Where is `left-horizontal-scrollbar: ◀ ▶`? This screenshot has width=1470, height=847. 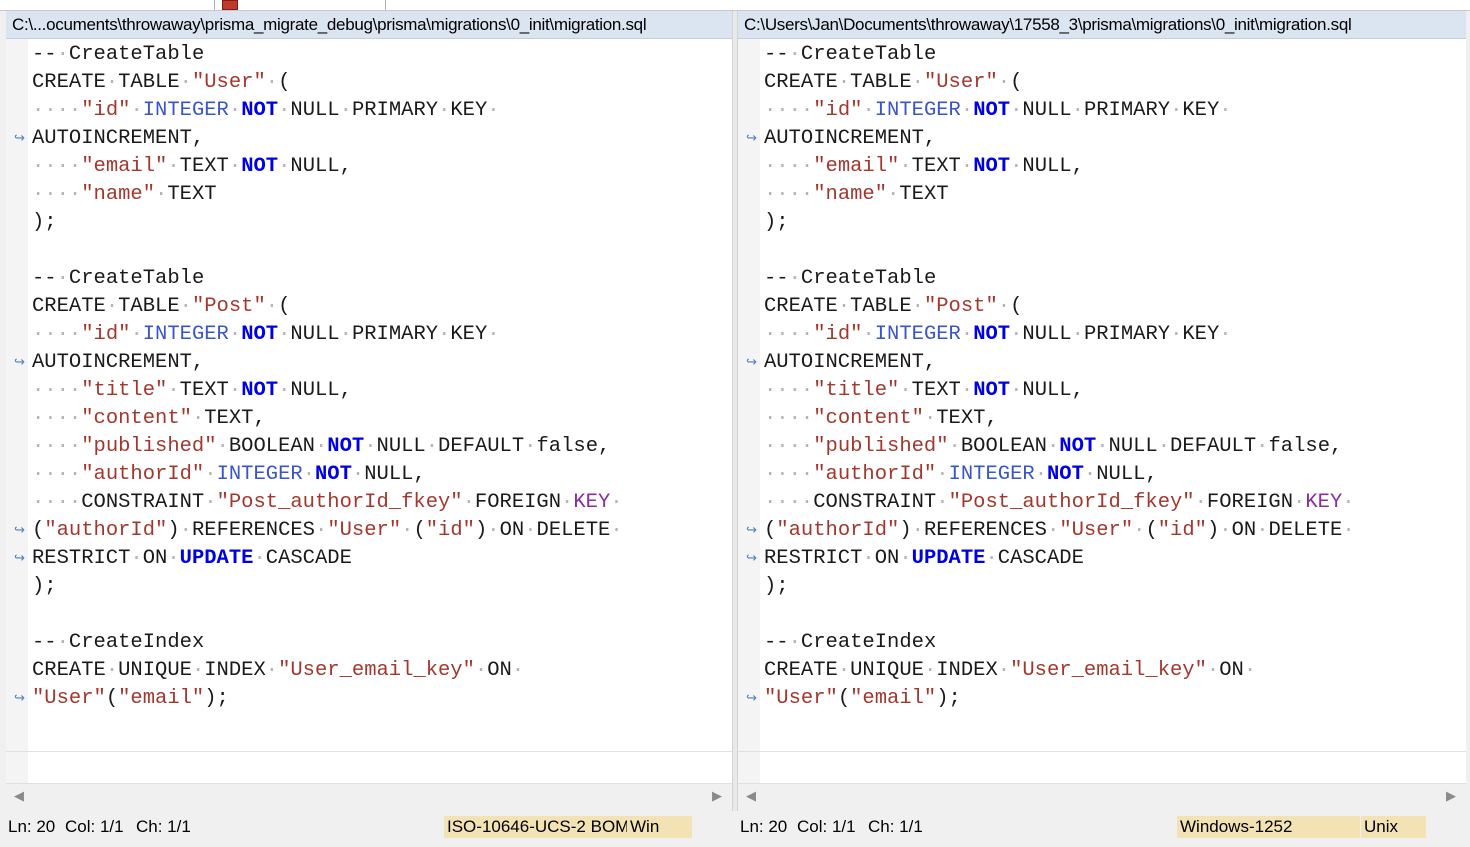 left-horizontal-scrollbar: ◀ ▶ is located at coordinates (369, 797).